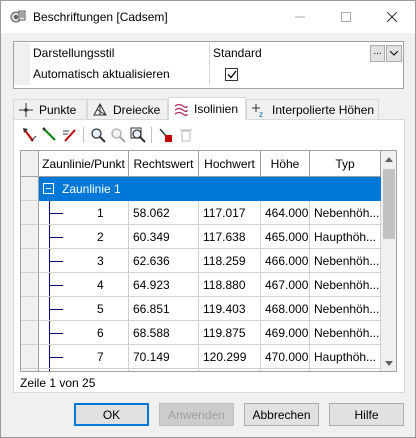 The height and width of the screenshot is (438, 416). I want to click on maximize-button, so click(346, 17).